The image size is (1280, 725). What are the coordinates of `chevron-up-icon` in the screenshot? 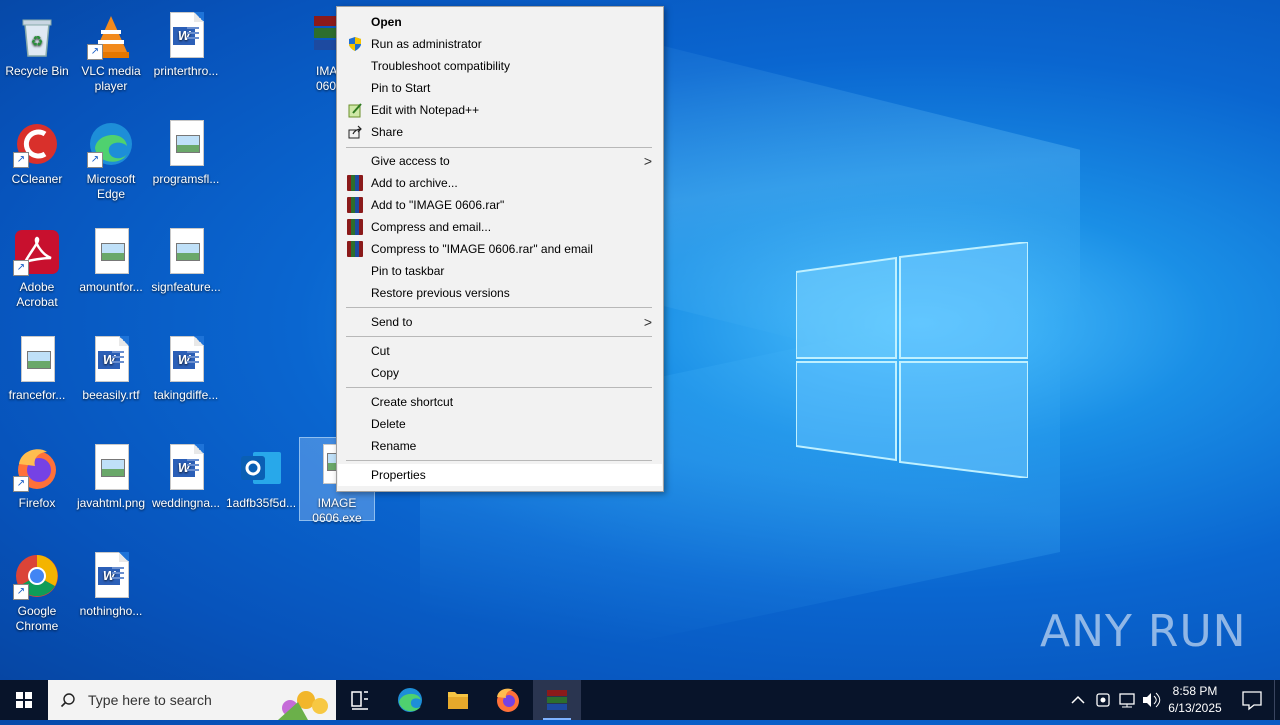 It's located at (1078, 699).